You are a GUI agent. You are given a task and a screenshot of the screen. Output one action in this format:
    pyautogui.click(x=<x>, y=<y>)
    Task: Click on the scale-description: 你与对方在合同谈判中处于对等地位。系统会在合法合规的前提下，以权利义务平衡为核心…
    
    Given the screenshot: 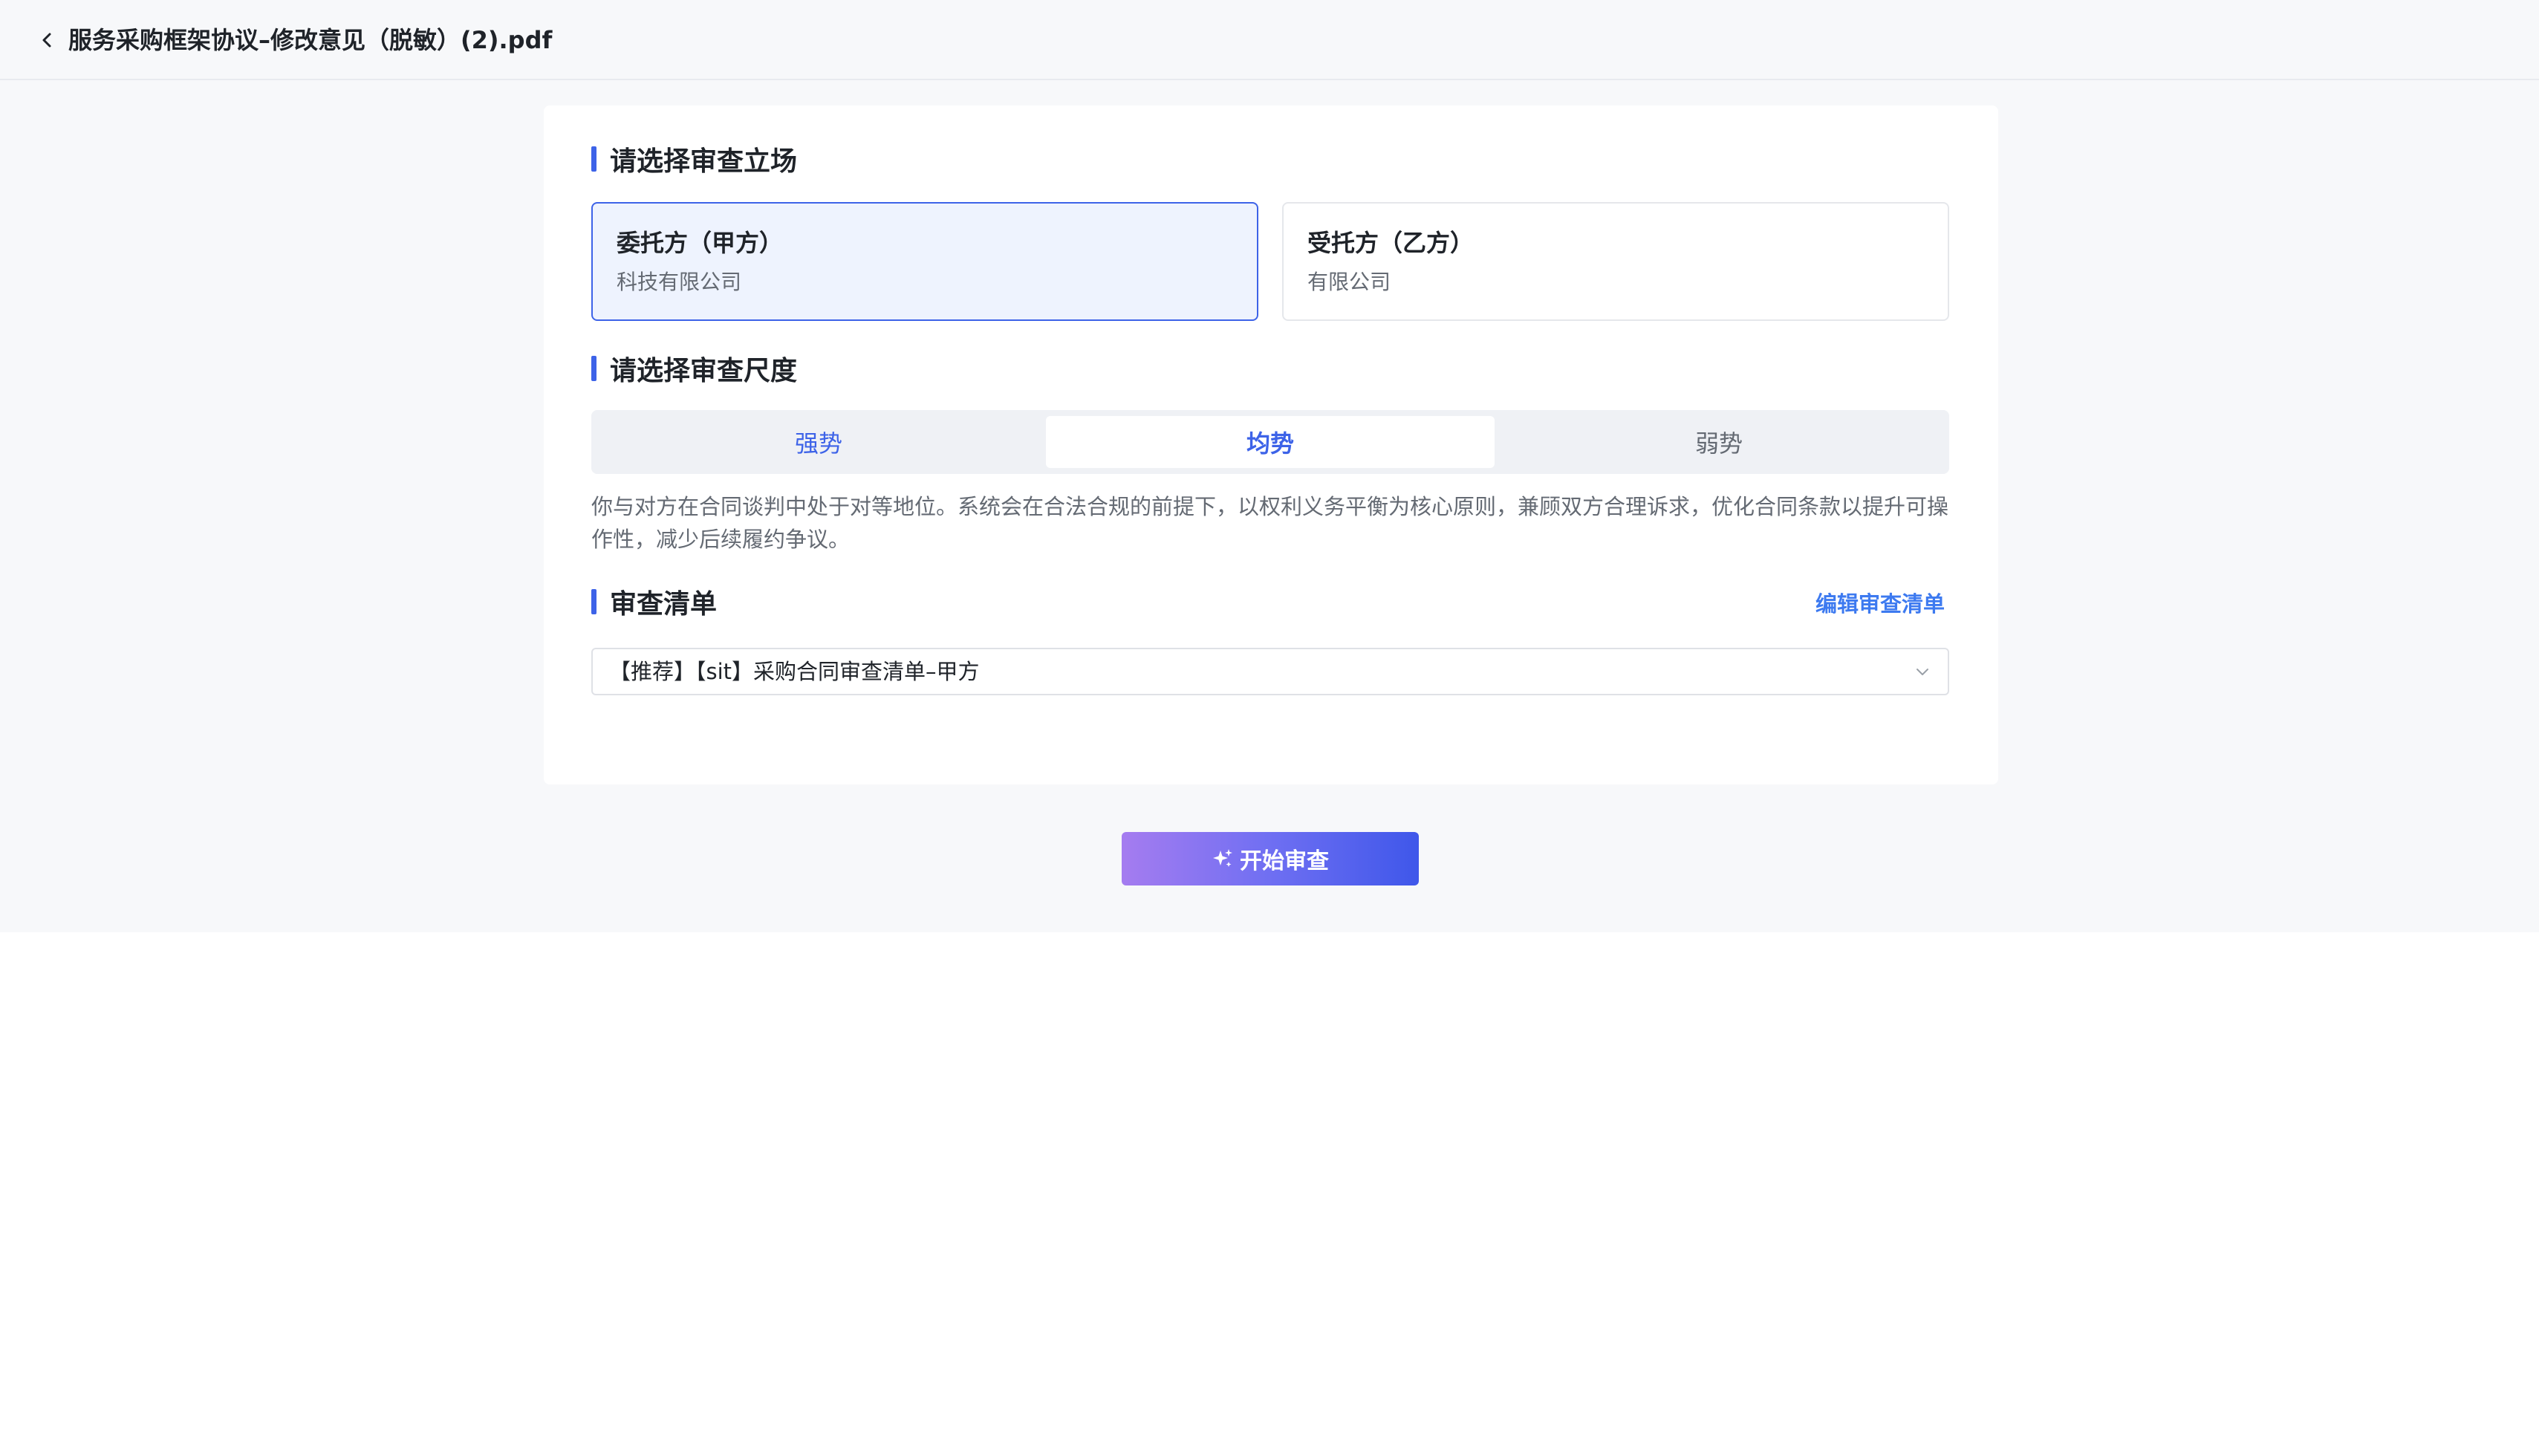 What is the action you would take?
    pyautogui.click(x=1270, y=523)
    